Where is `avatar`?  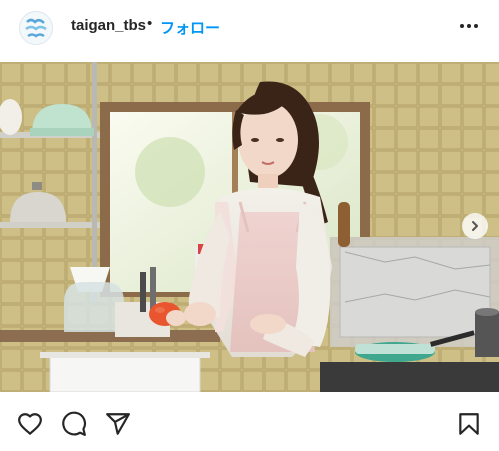
avatar is located at coordinates (36, 28).